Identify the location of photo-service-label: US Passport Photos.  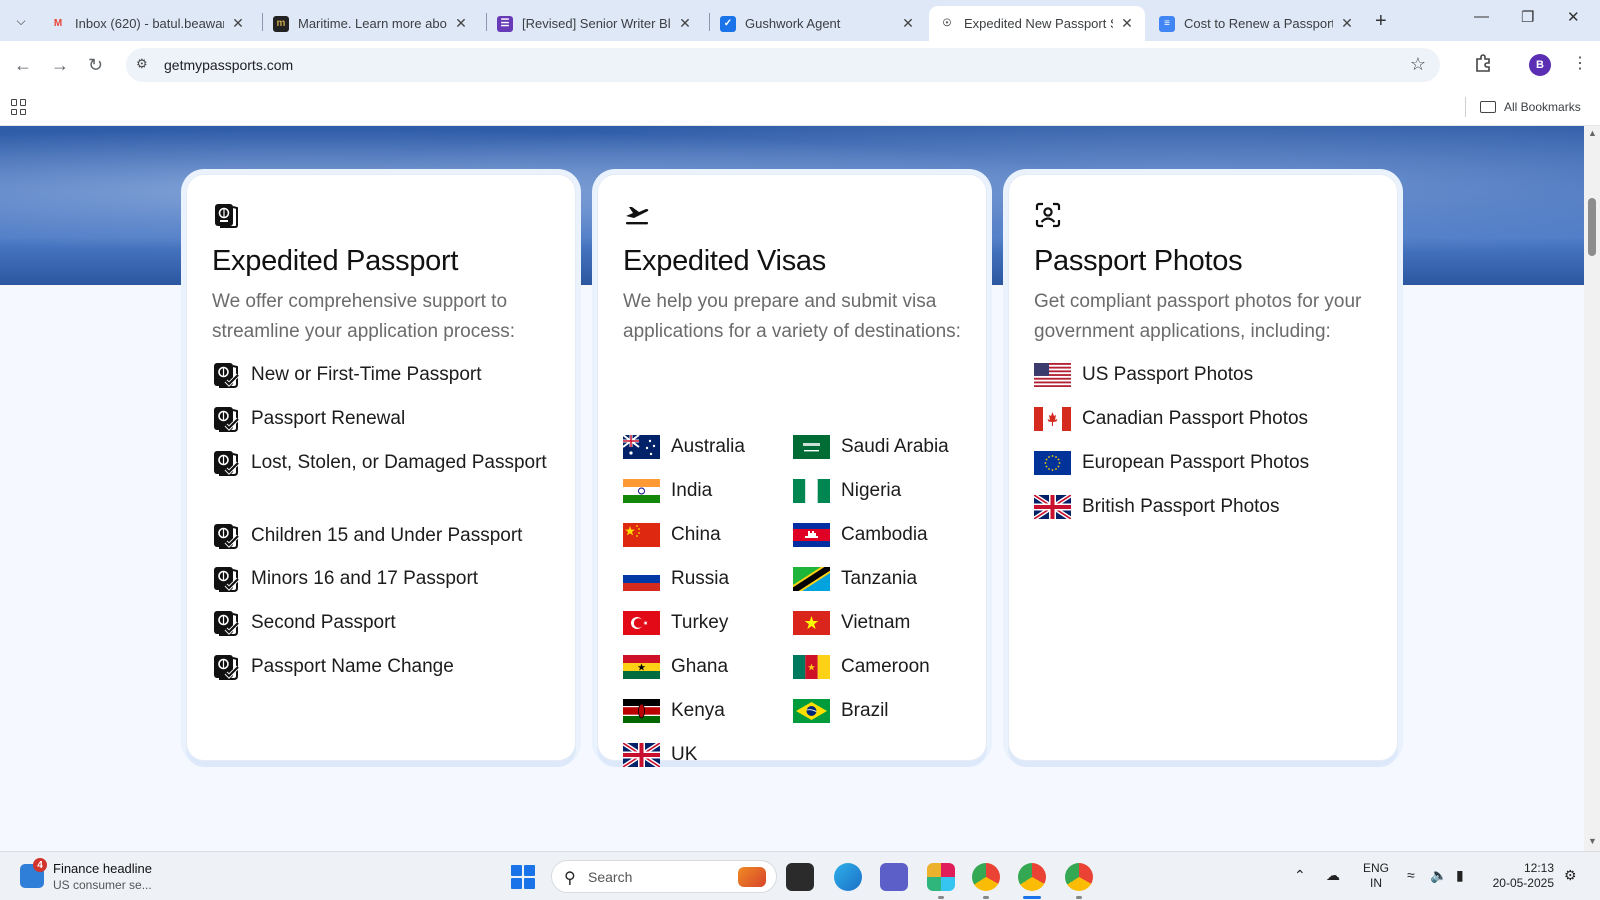
(1168, 374).